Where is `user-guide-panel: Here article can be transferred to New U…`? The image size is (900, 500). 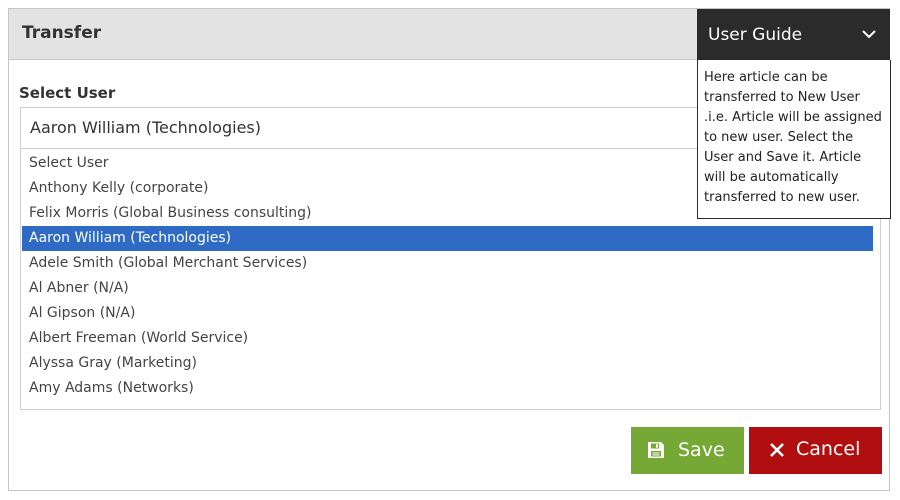
user-guide-panel: Here article can be transferred to New U… is located at coordinates (794, 139).